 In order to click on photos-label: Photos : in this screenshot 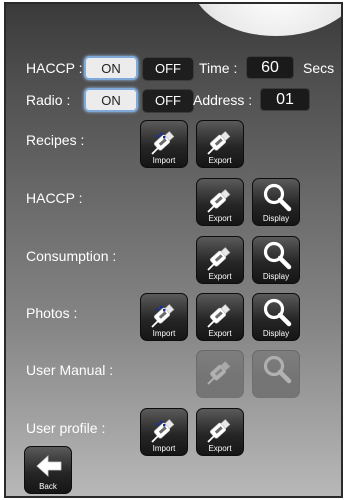, I will do `click(52, 313)`.